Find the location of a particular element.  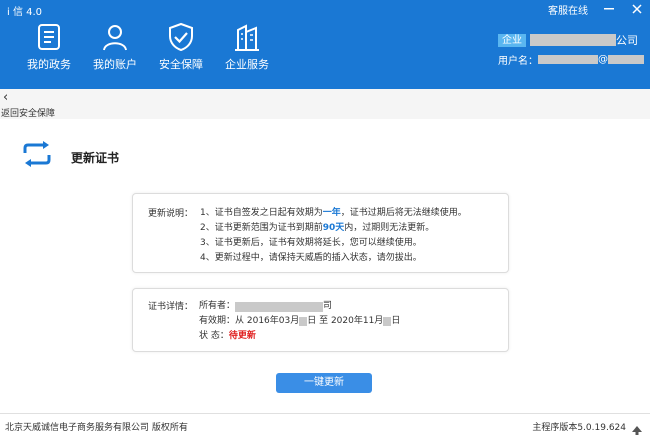

enterprise-badge: 企业 is located at coordinates (512, 40).